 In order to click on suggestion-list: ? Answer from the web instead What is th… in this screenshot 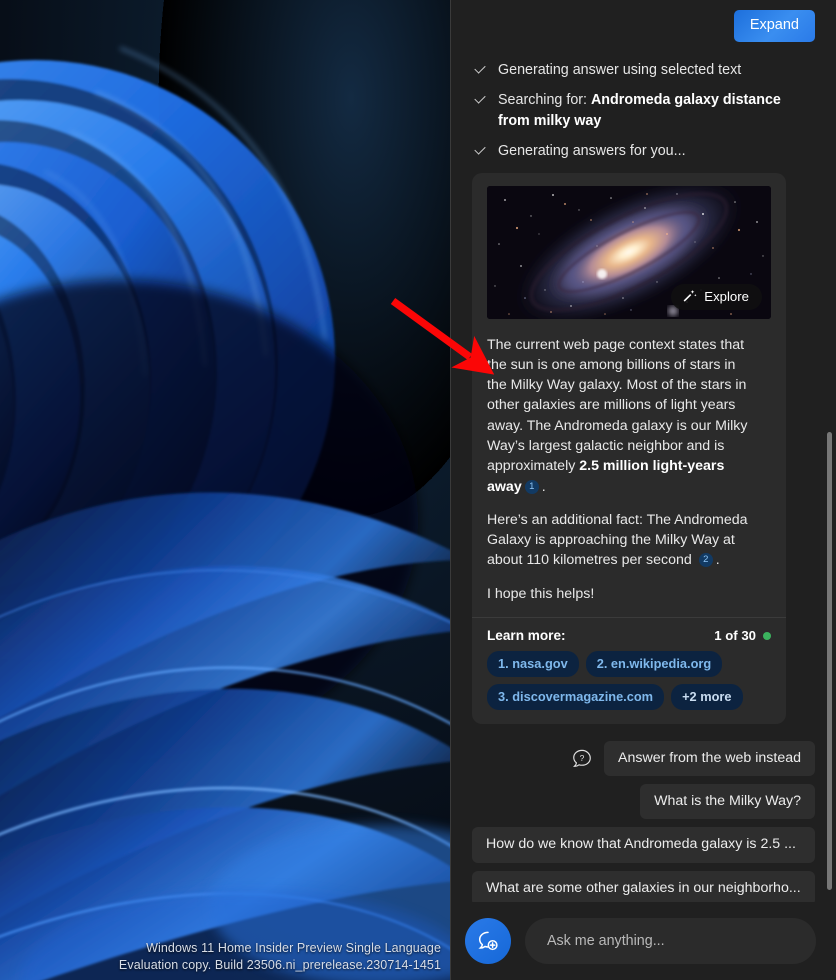, I will do `click(643, 823)`.